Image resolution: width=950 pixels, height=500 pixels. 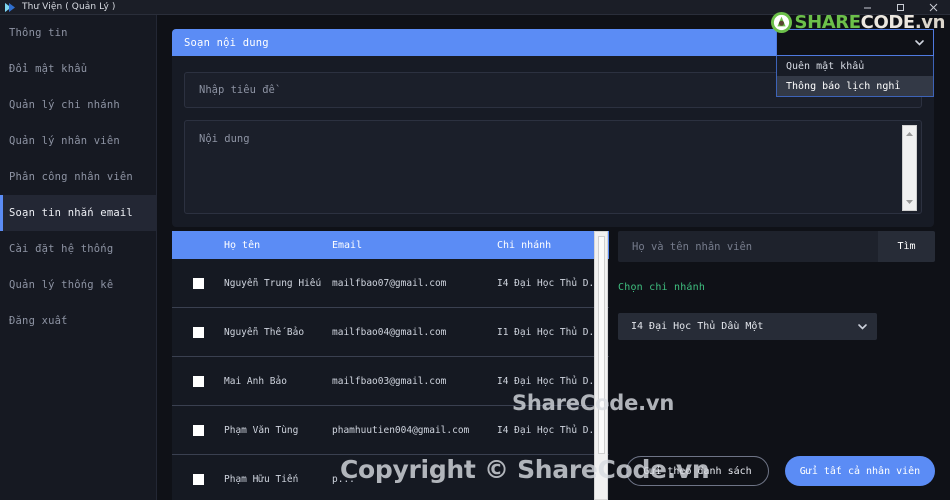 I want to click on sidebar-item-label: Soạn tin nhắn email, so click(x=71, y=213).